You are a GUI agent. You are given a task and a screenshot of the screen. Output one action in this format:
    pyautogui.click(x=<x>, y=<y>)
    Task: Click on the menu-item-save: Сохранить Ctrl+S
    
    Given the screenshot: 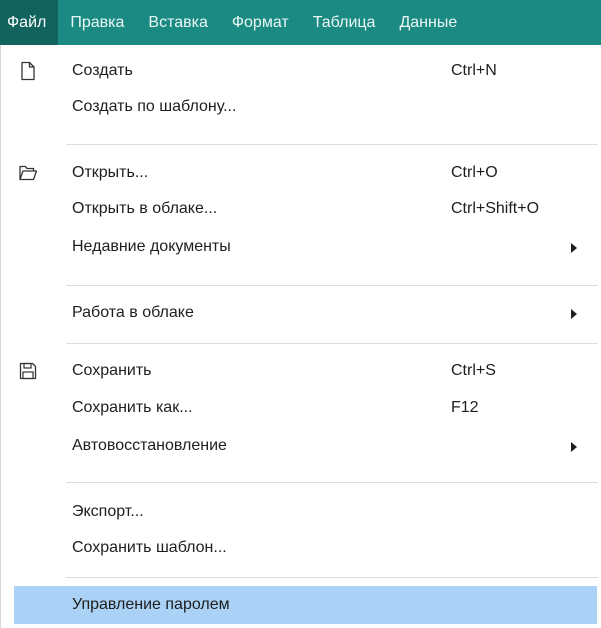 What is the action you would take?
    pyautogui.click(x=305, y=371)
    